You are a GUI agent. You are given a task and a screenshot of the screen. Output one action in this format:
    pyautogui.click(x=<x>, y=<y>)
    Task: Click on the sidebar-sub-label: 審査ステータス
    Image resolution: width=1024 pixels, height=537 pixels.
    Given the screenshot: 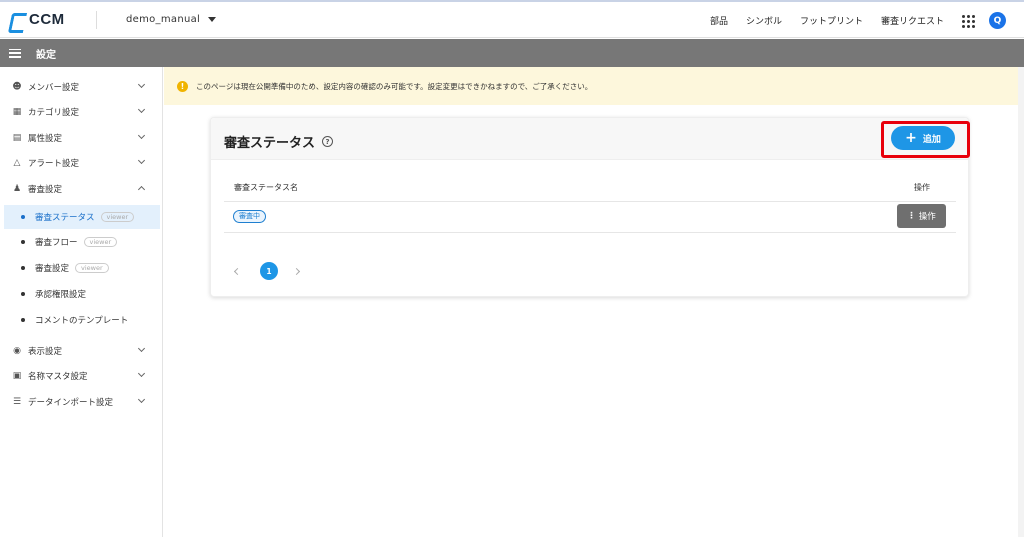 What is the action you would take?
    pyautogui.click(x=65, y=218)
    